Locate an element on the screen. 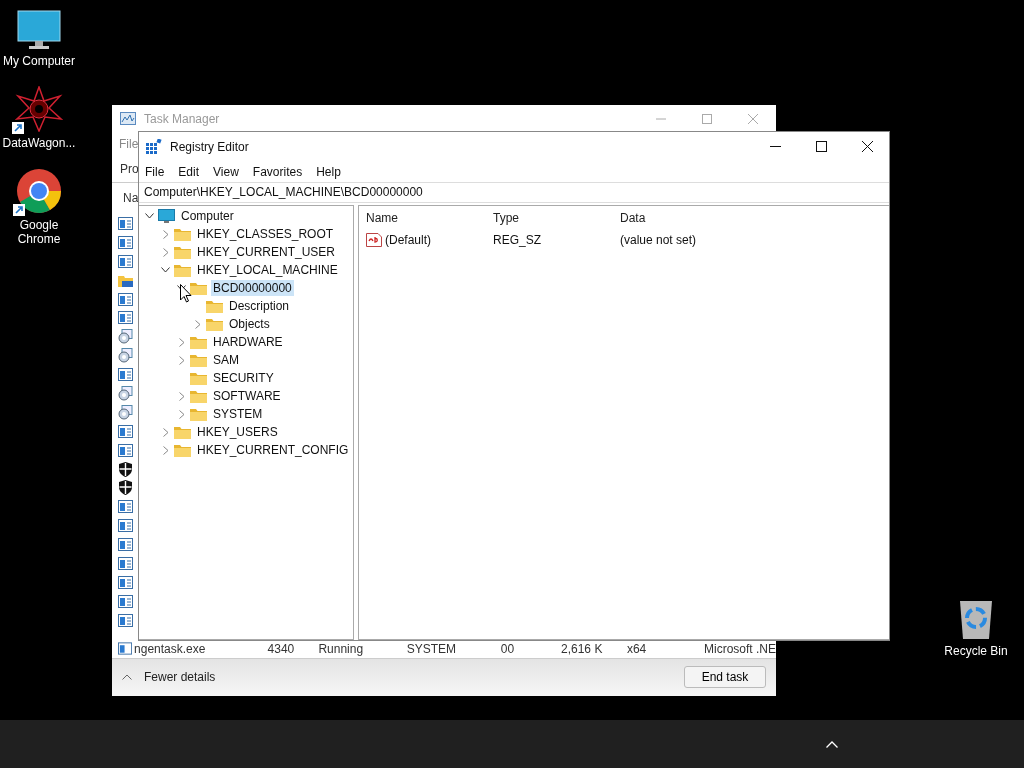 Image resolution: width=1024 pixels, height=768 pixels. desktop-icon-label: Google Chrome is located at coordinates (39, 232).